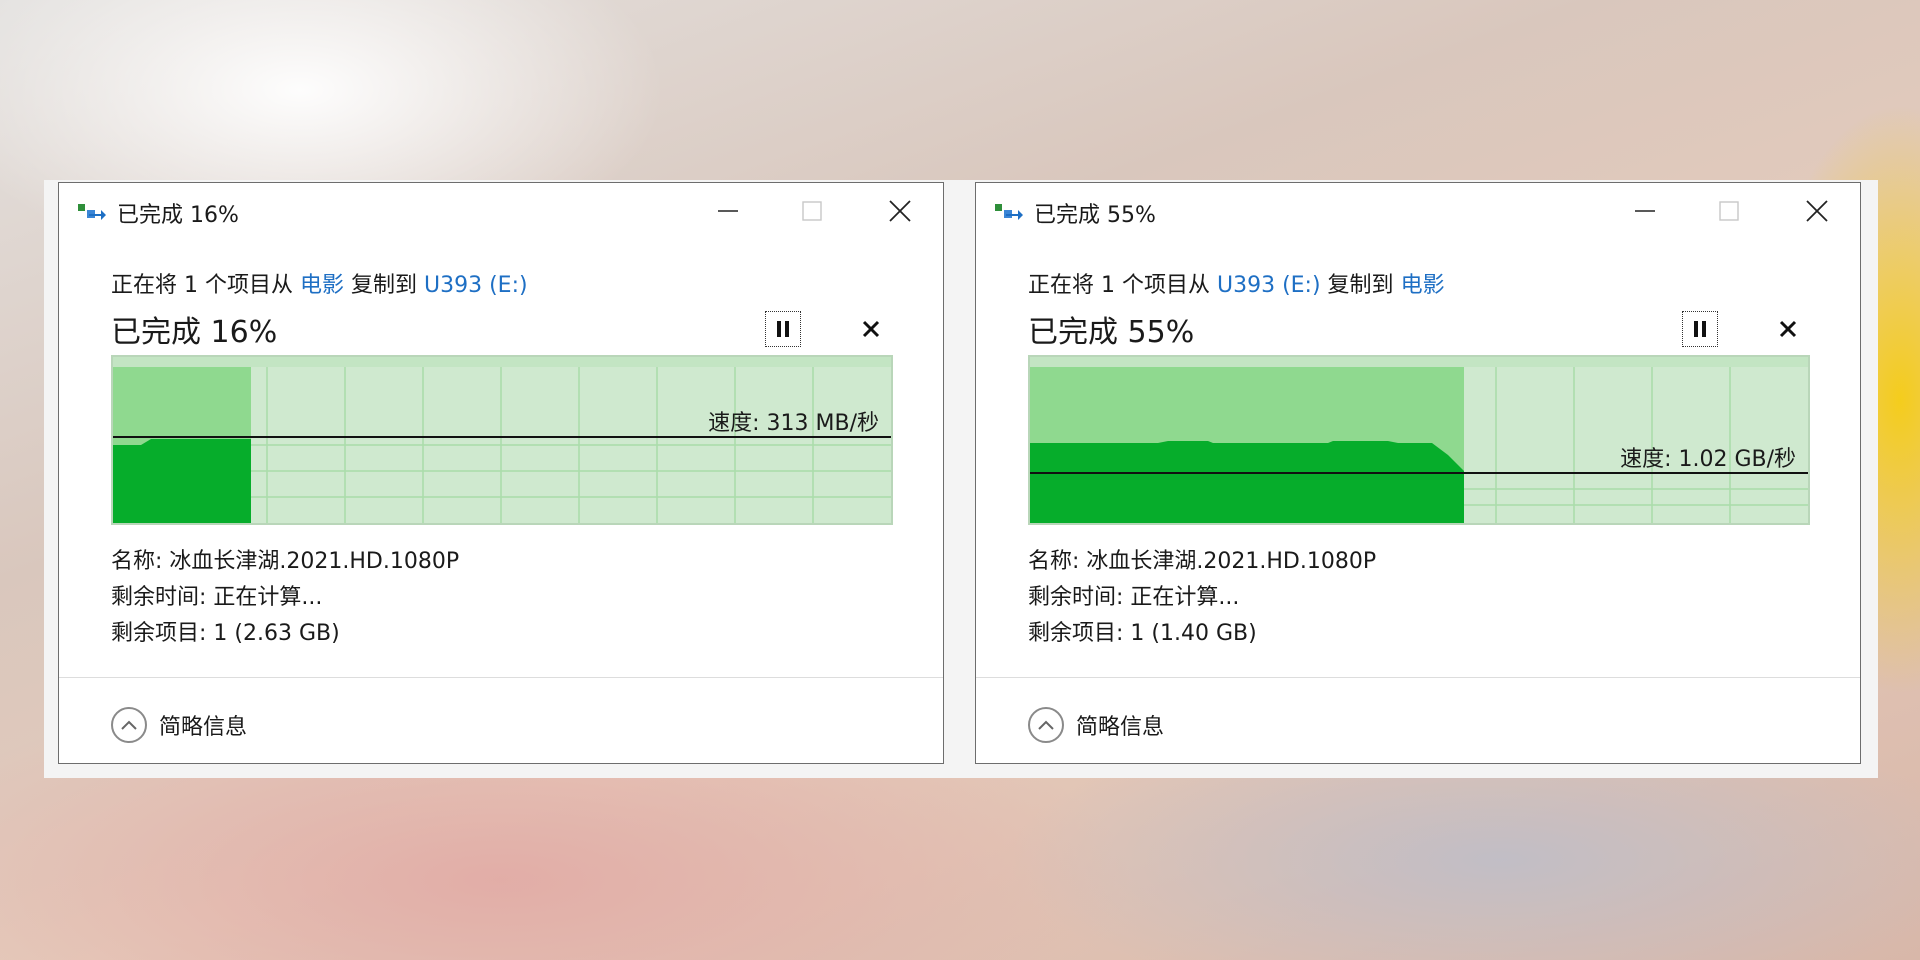  I want to click on copy-description: 正在将 1 个项目从 U393 (E:) 复制到 电影, so click(1236, 283).